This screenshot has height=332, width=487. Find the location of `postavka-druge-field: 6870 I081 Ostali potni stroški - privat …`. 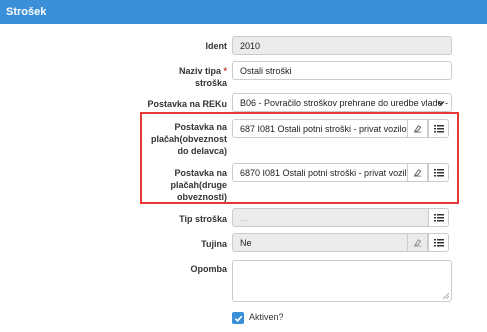

postavka-druge-field: 6870 I081 Ostali potni stroški - privat … is located at coordinates (320, 172).